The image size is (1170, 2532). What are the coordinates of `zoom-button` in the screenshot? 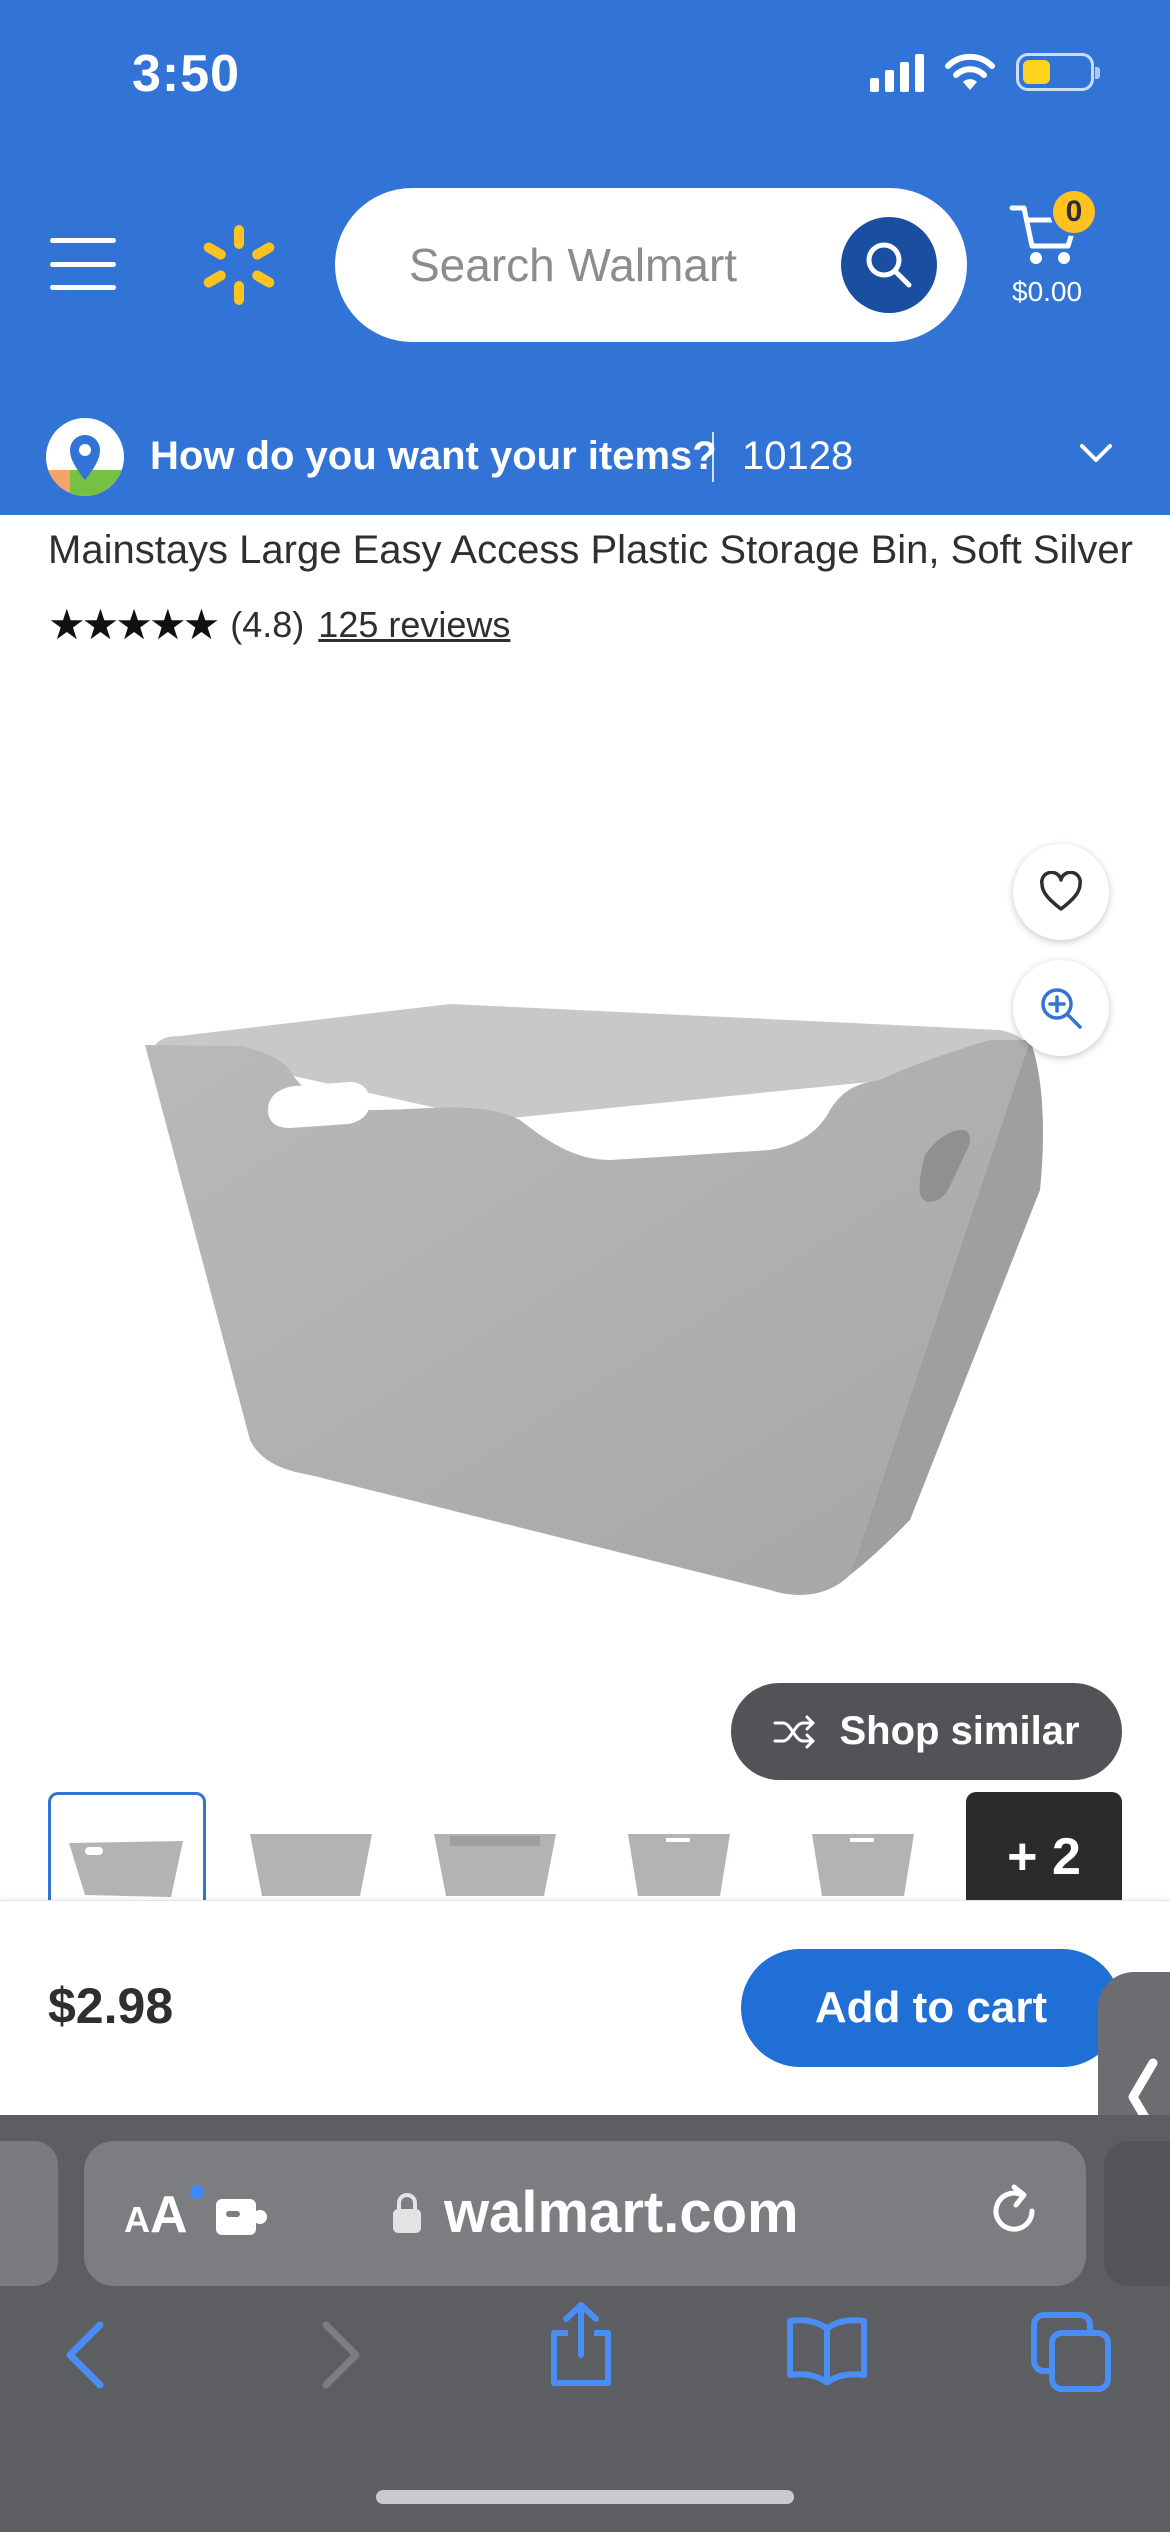 It's located at (1061, 1008).